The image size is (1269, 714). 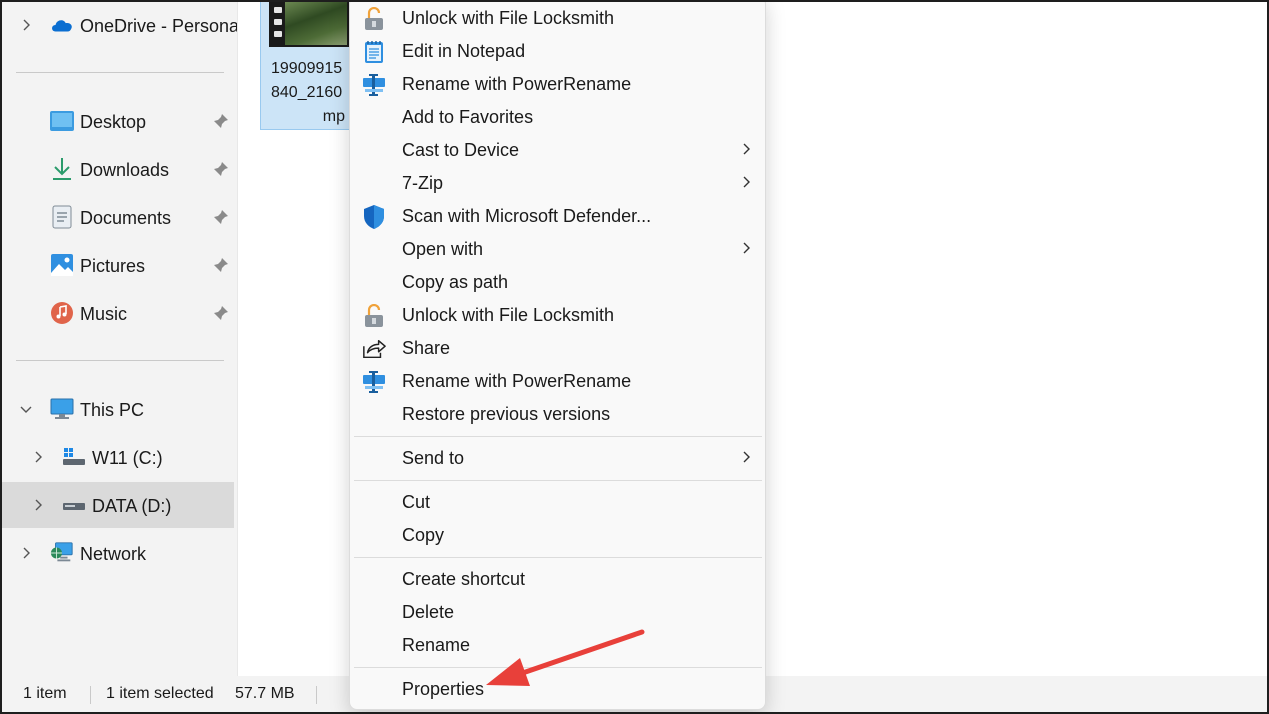 I want to click on sidebar-item-onedrive: OneDrive - Persona, so click(x=119, y=25).